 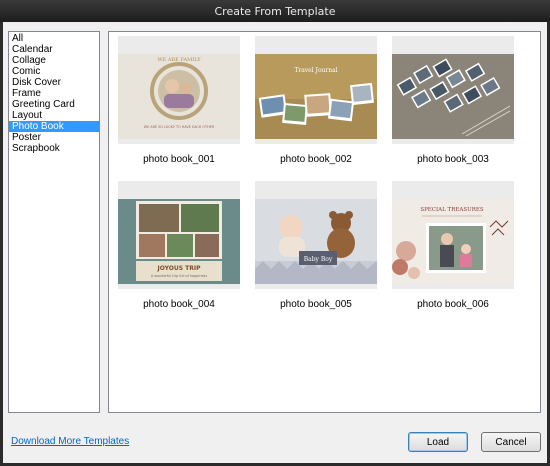 I want to click on template-name: photo book_006, so click(x=453, y=304).